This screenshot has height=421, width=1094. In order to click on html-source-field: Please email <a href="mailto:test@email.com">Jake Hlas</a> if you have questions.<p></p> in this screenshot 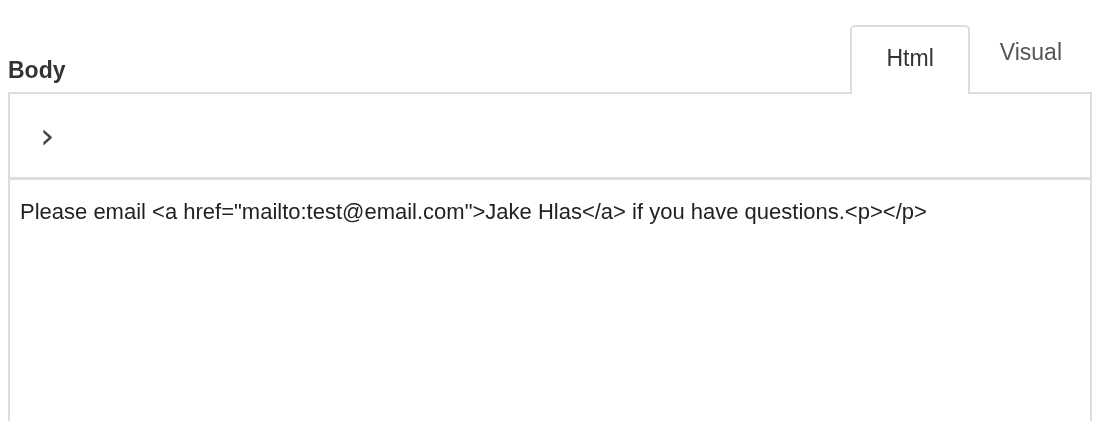, I will do `click(500, 211)`.